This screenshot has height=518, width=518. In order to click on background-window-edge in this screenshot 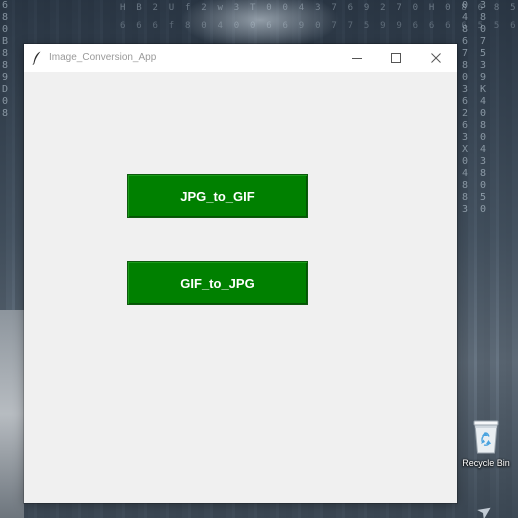, I will do `click(12, 414)`.